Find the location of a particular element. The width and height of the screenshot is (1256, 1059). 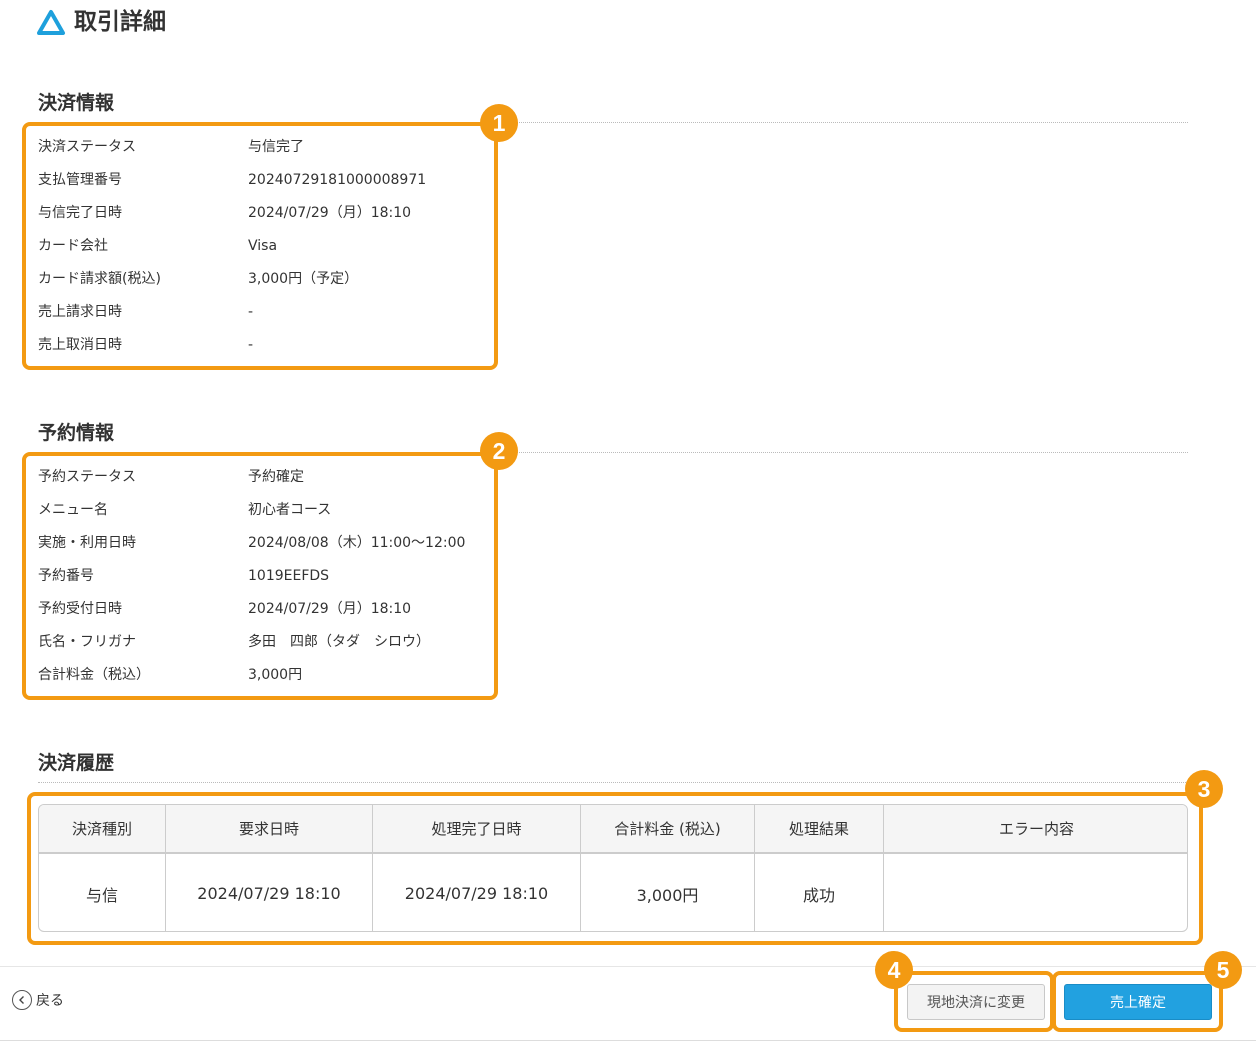

chevron-left-icon is located at coordinates (22, 1000).